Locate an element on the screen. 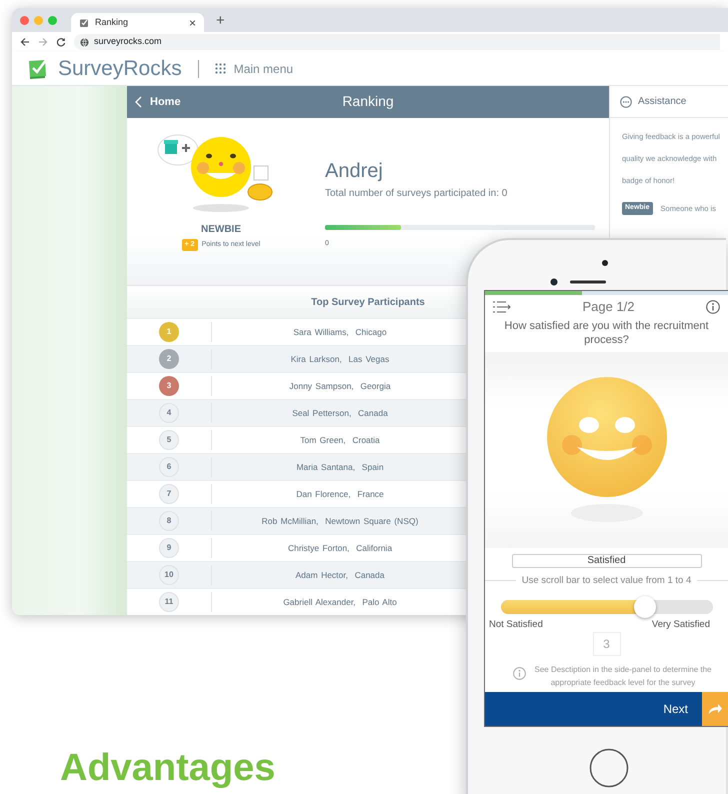  home-button is located at coordinates (609, 768).